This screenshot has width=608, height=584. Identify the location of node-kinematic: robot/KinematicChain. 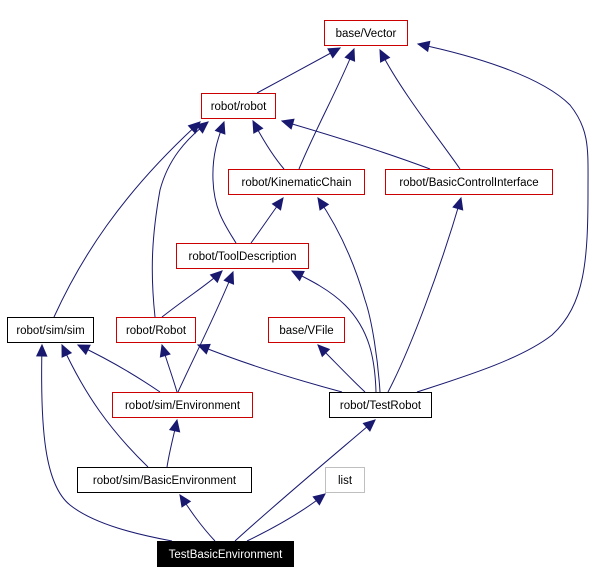
(296, 182).